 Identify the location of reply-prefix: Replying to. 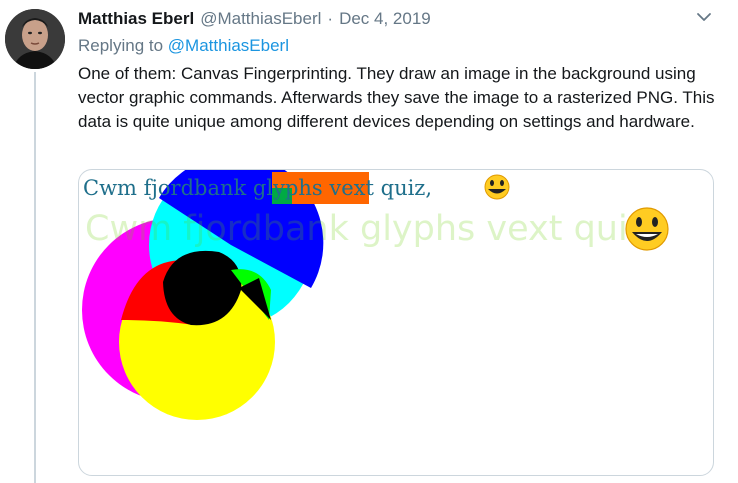
(121, 45).